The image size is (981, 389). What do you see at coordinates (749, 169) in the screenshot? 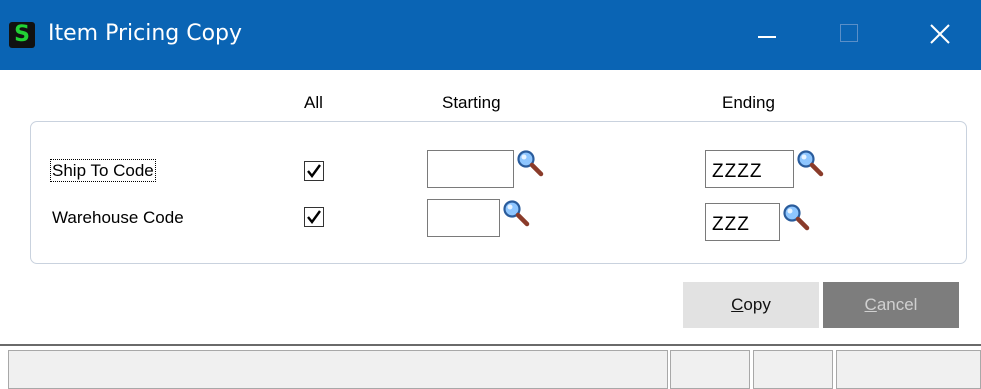
I see `ship-to-code-ending-input: ZZZZ` at bounding box center [749, 169].